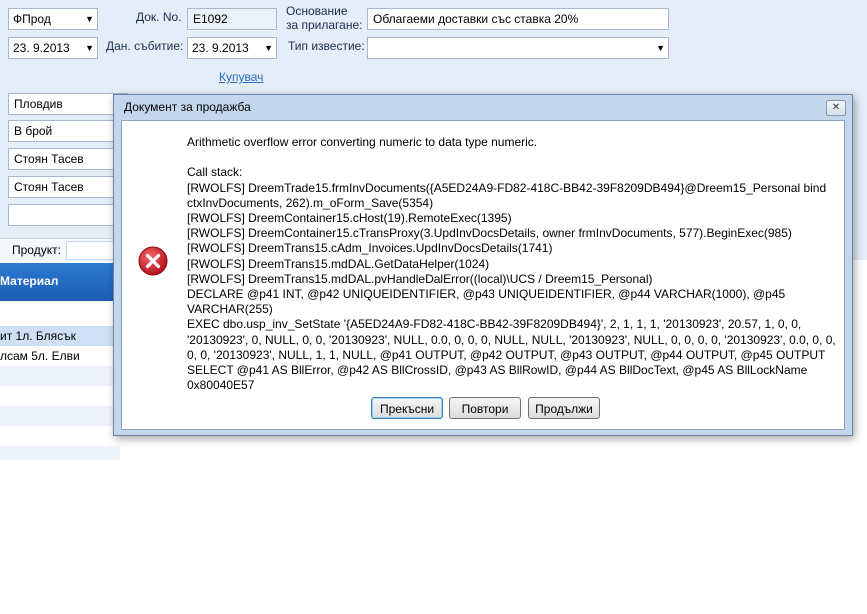  I want to click on retry-button: Повтори, so click(485, 408).